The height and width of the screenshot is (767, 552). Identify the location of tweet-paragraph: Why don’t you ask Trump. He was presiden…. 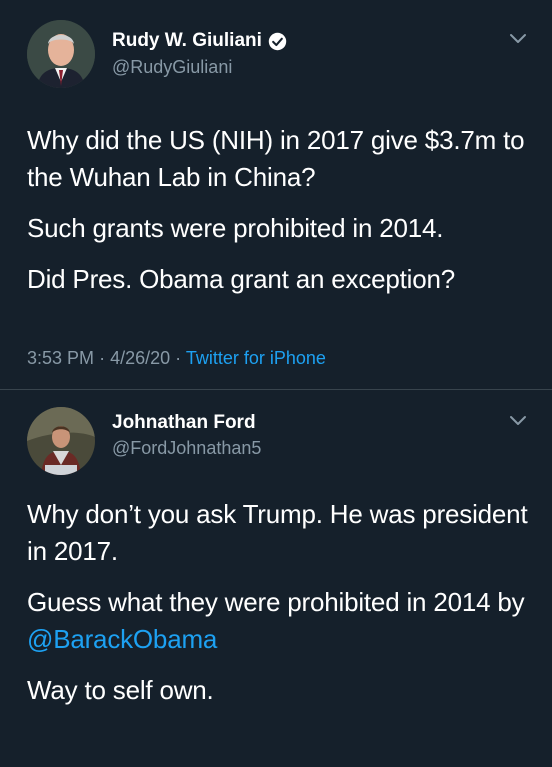
(277, 532).